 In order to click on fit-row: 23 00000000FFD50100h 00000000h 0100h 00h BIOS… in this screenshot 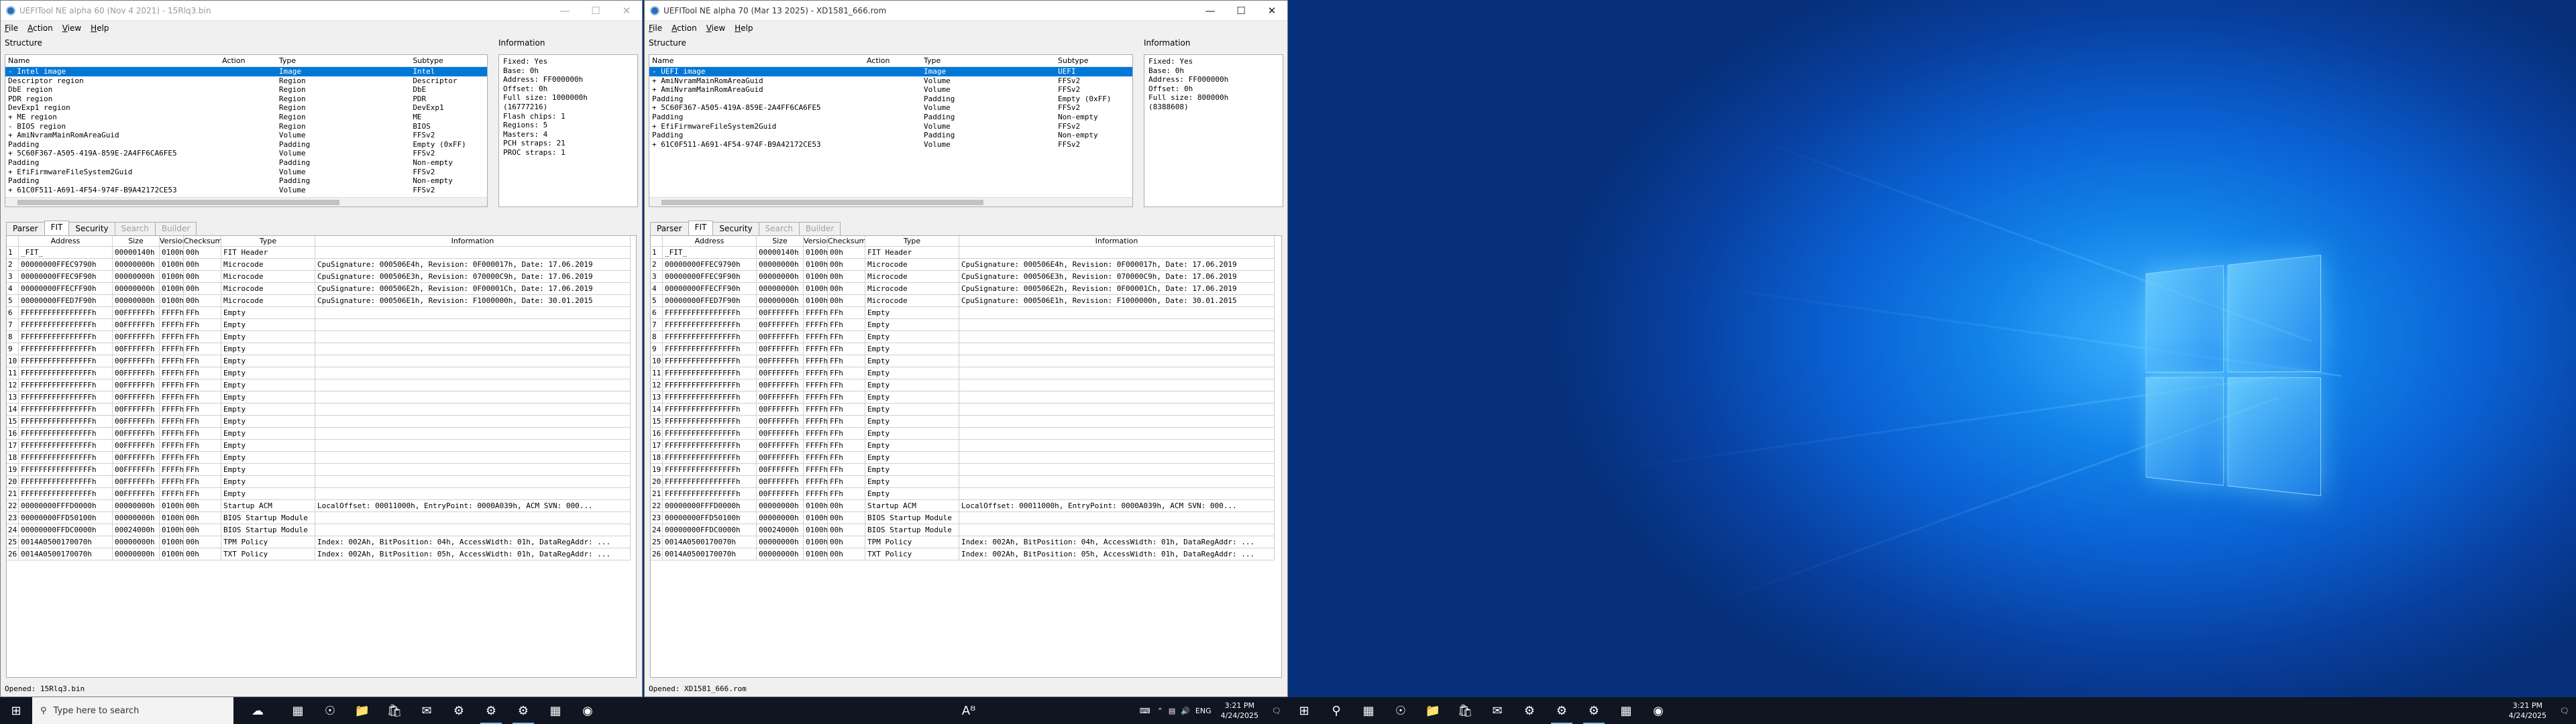, I will do `click(966, 518)`.